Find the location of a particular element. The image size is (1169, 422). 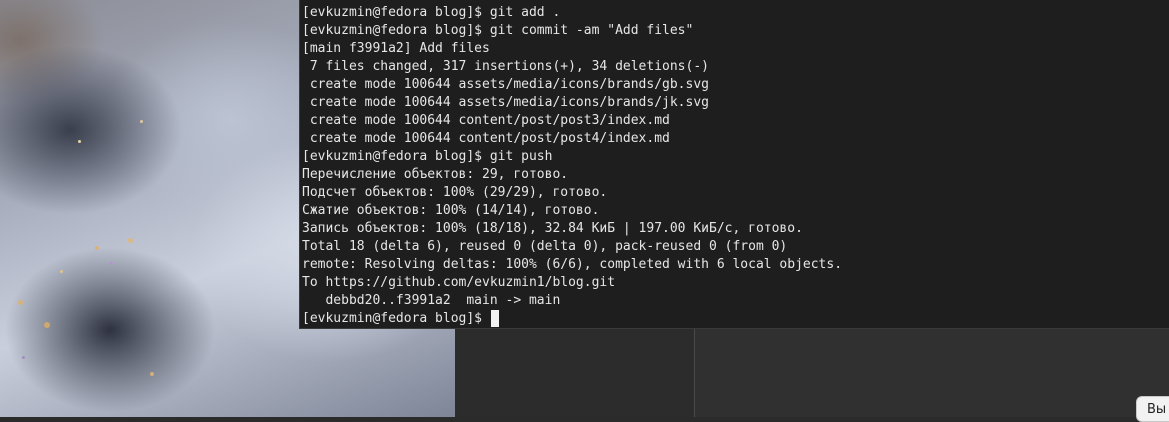

side-pane is located at coordinates (932, 373).